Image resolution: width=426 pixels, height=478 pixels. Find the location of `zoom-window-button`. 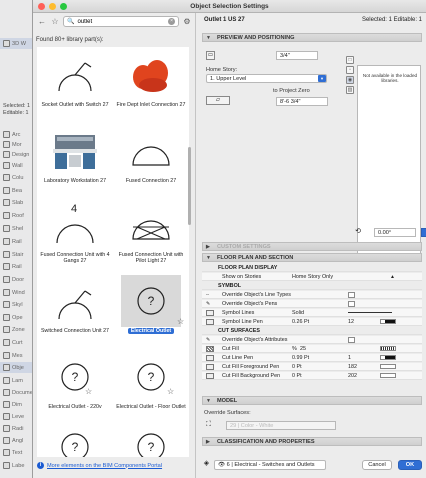

zoom-window-button is located at coordinates (63, 6).